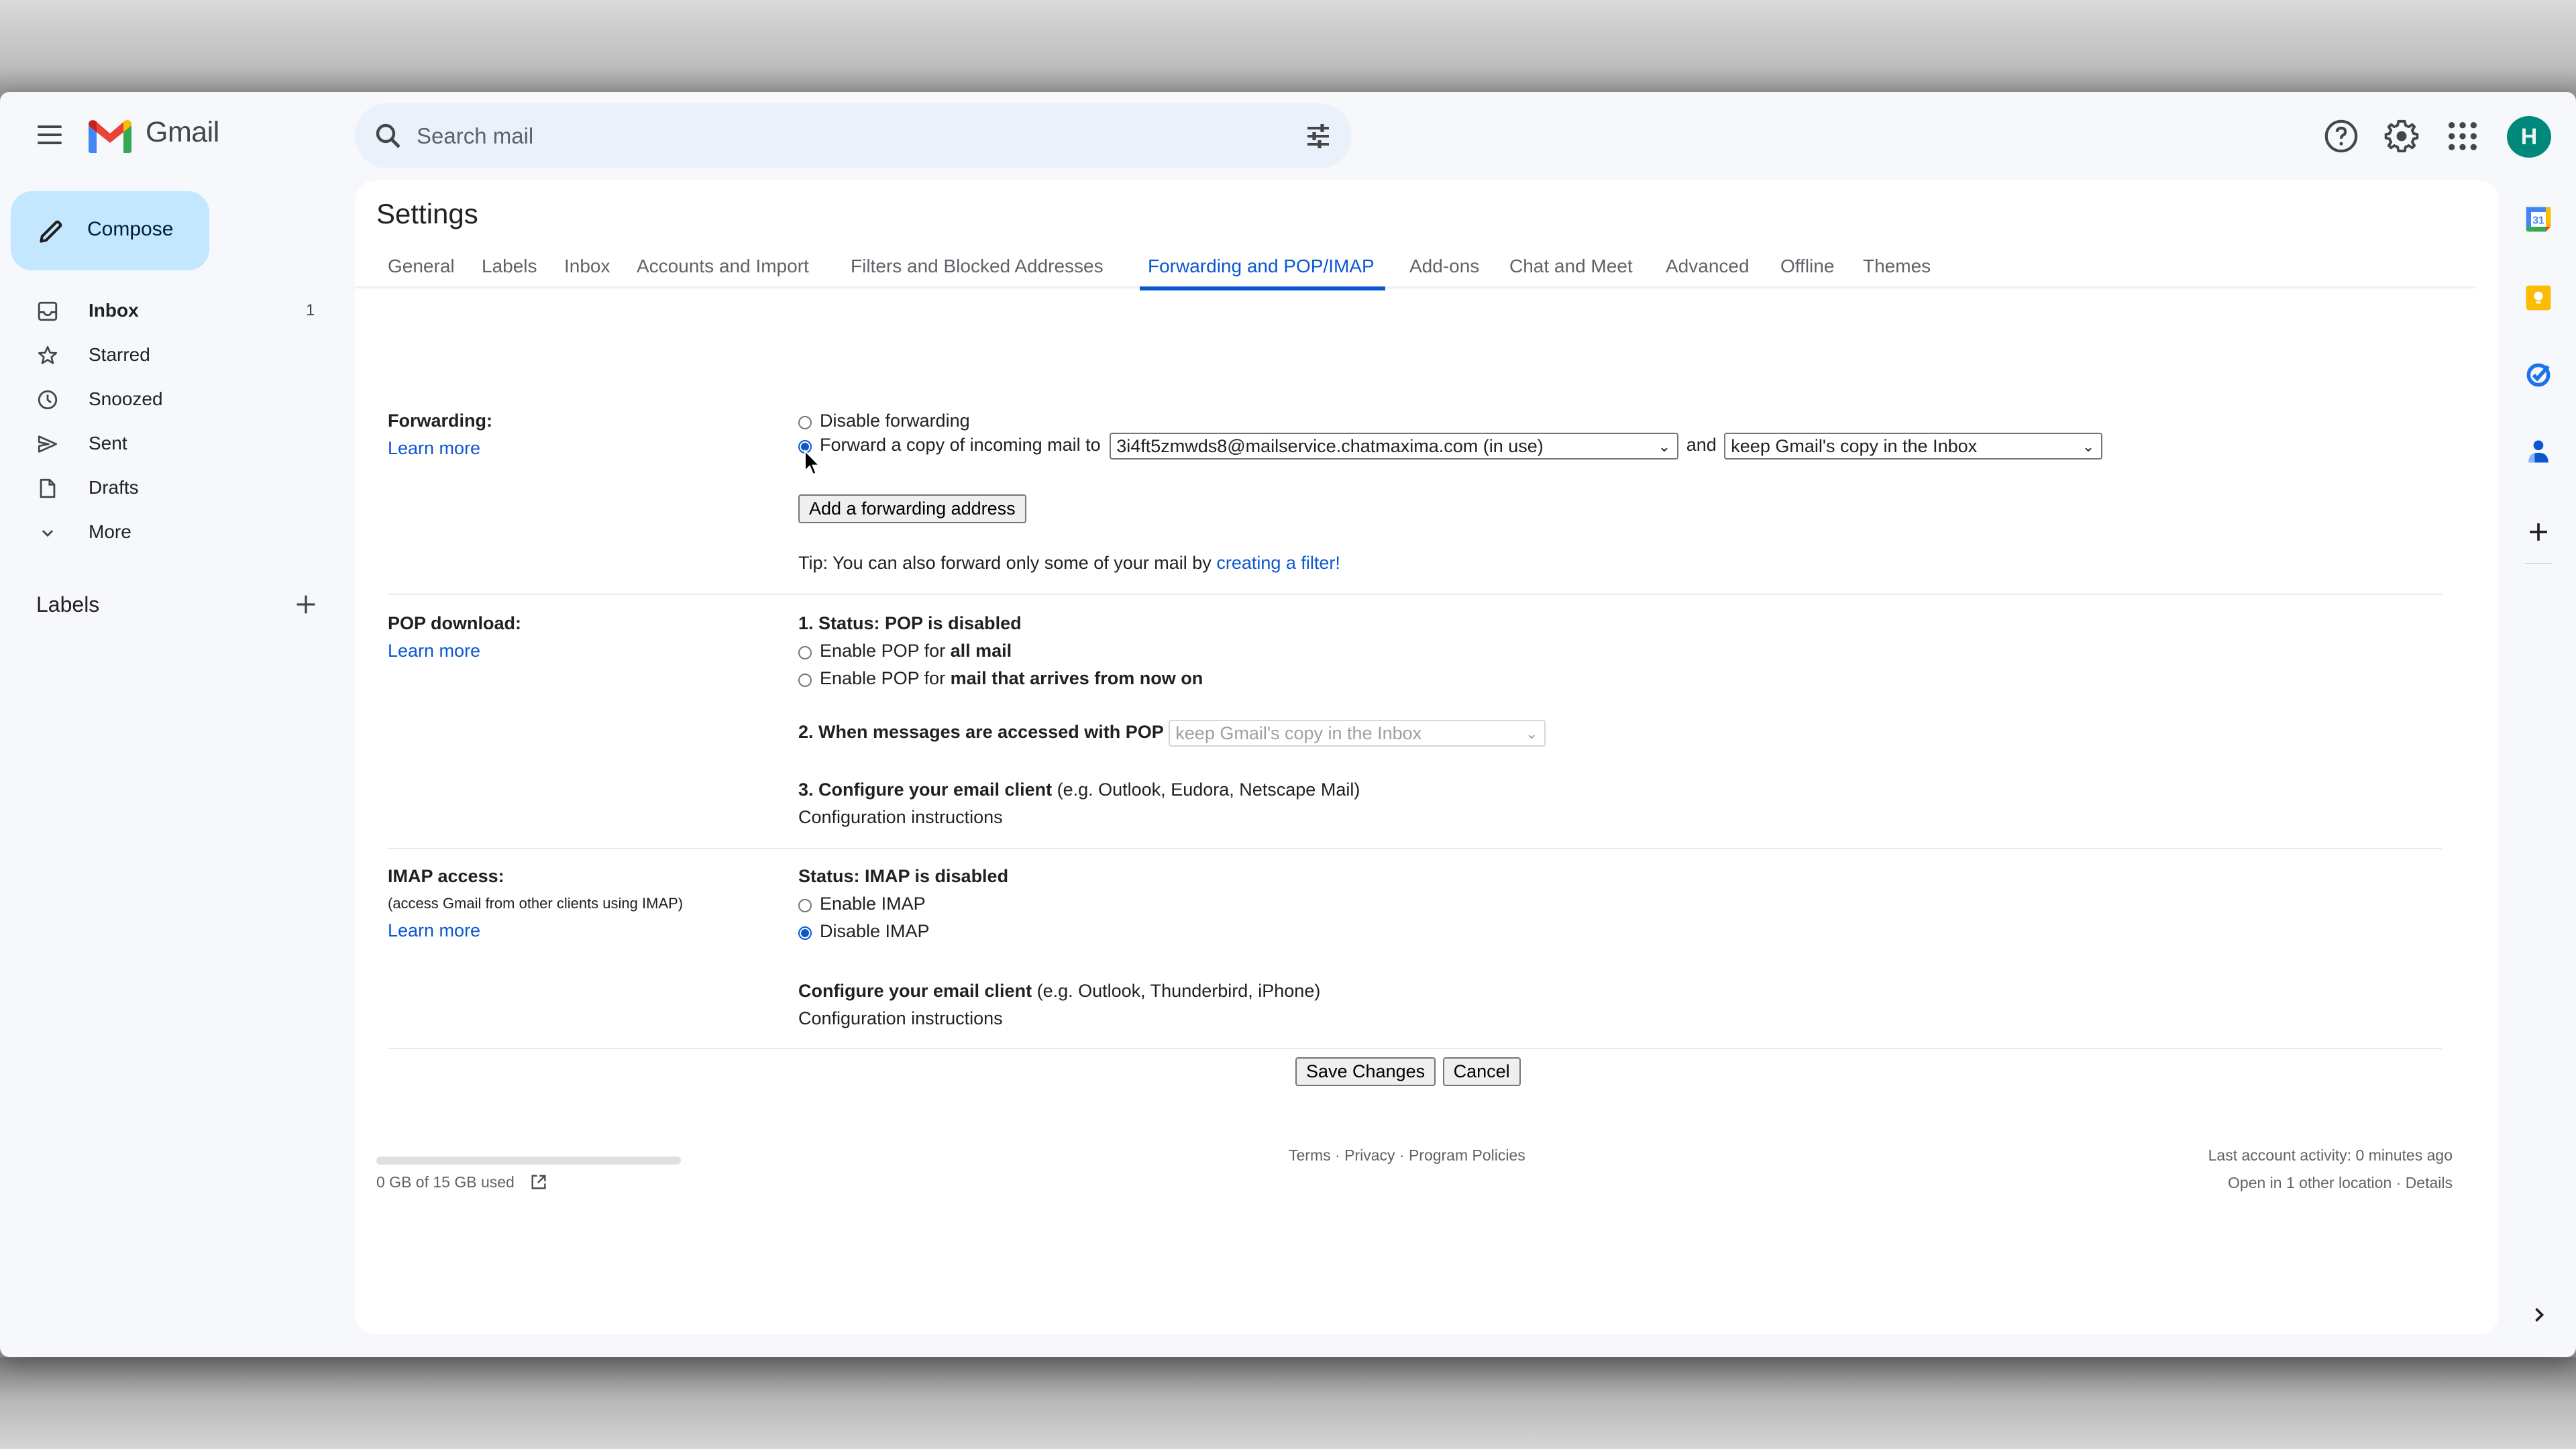 The image size is (2576, 1449). What do you see at coordinates (509, 266) in the screenshot?
I see `tab-labels: Labels` at bounding box center [509, 266].